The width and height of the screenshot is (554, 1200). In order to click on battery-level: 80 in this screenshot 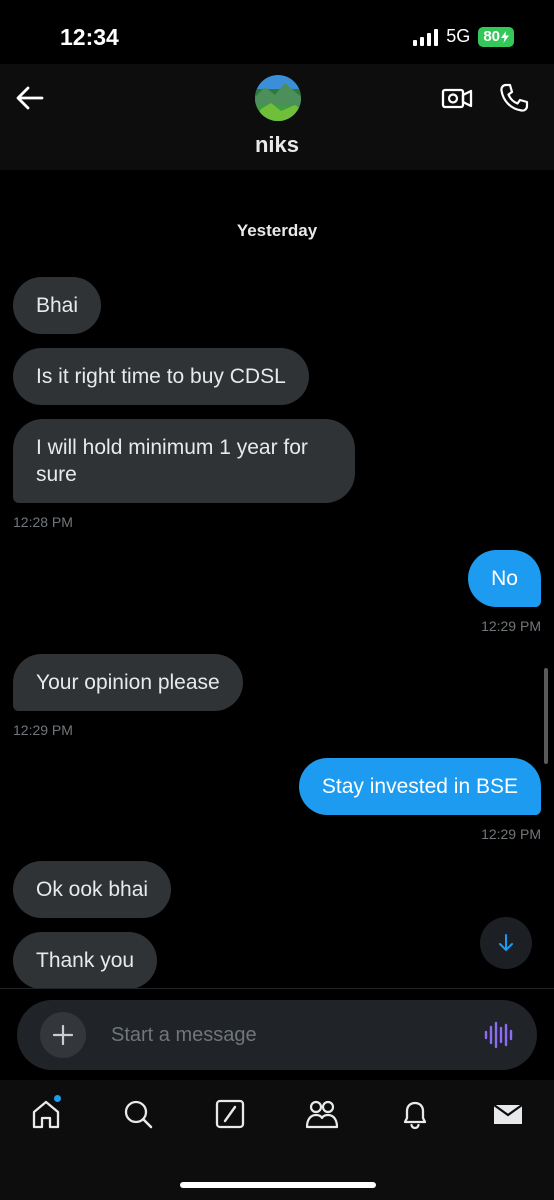, I will do `click(491, 36)`.